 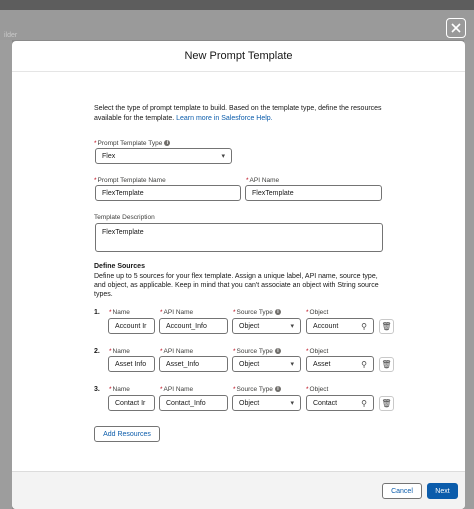 What do you see at coordinates (469, 274) in the screenshot?
I see `background-right-panel` at bounding box center [469, 274].